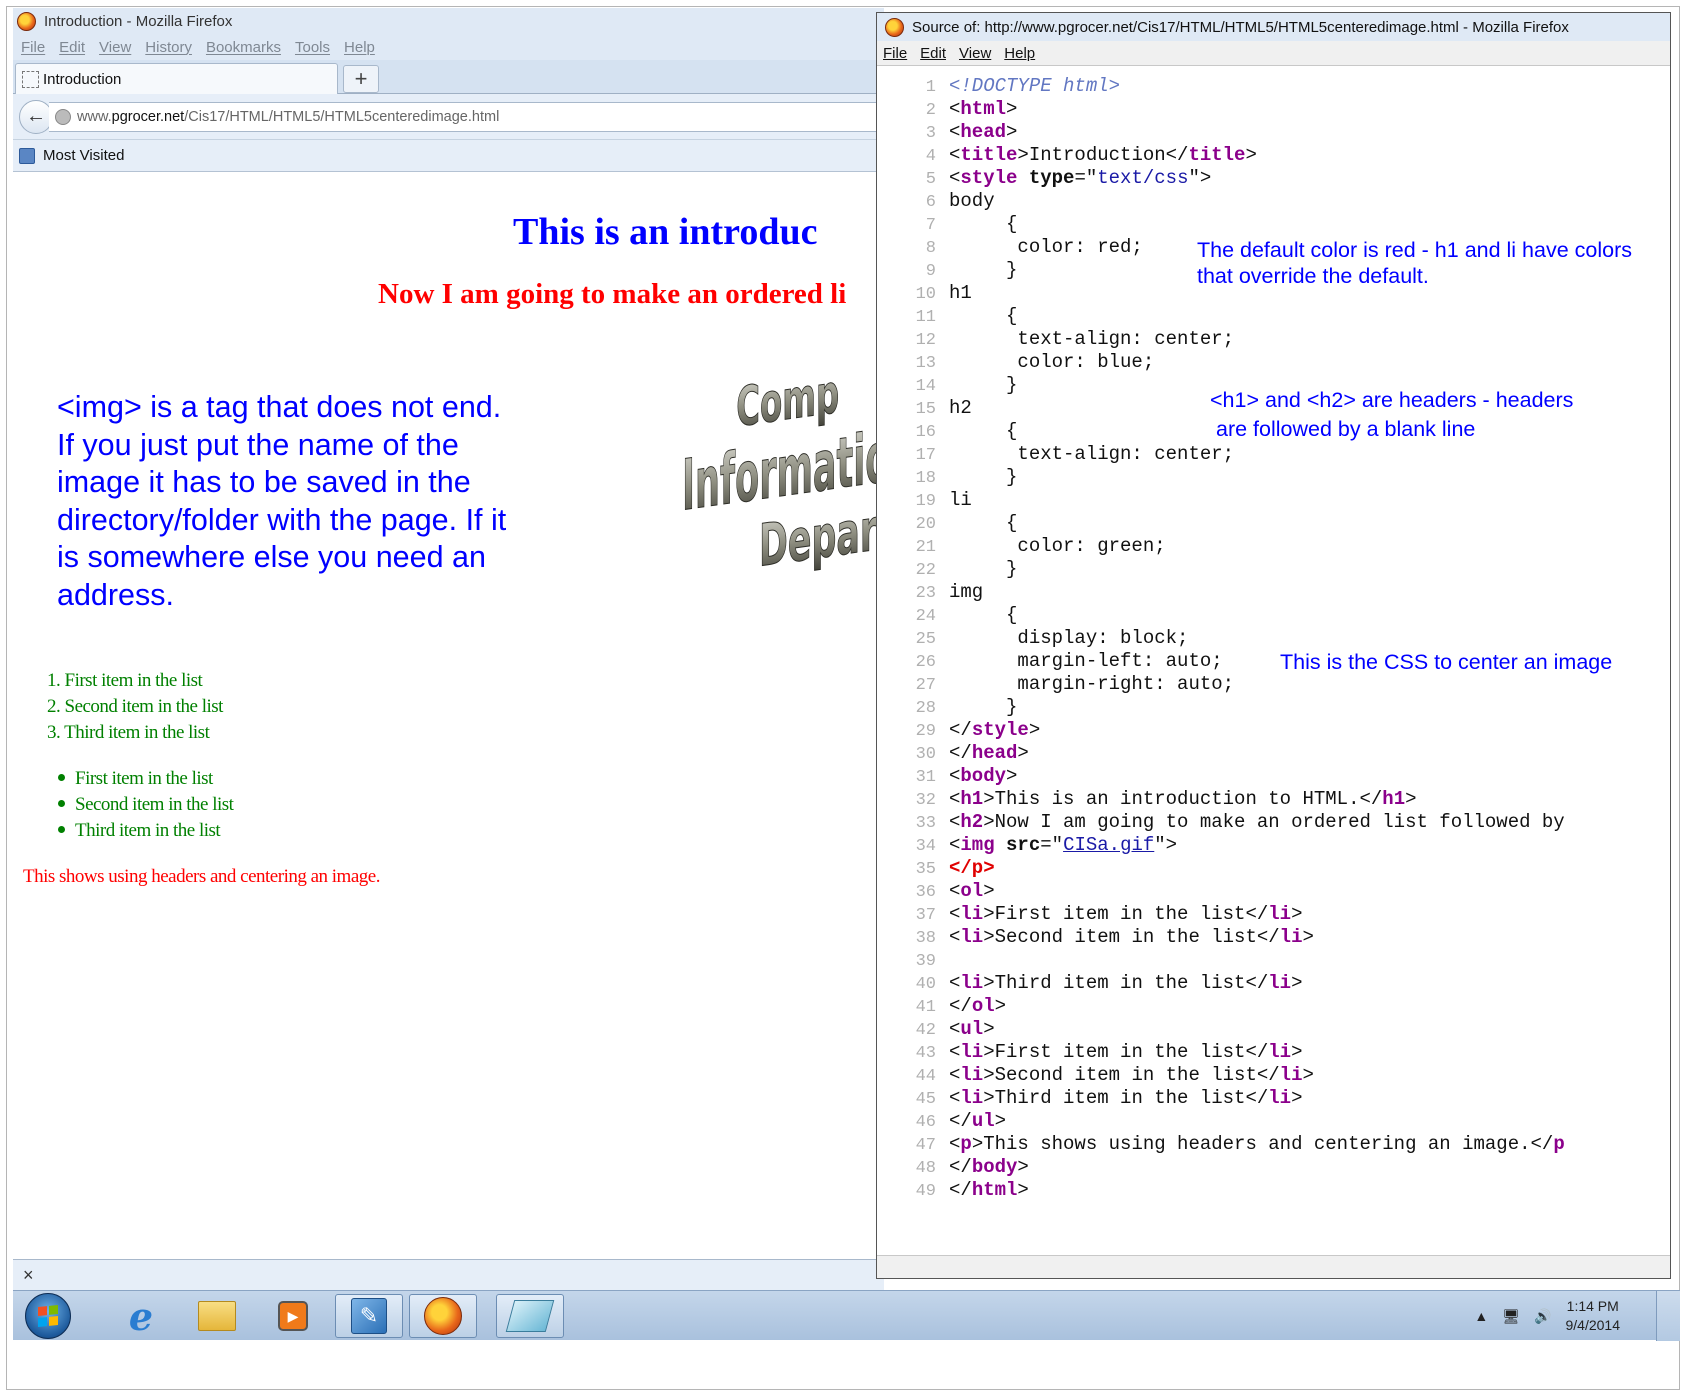 The image size is (1686, 1396). I want to click on source-line: 21 color: green;, so click(1021, 547).